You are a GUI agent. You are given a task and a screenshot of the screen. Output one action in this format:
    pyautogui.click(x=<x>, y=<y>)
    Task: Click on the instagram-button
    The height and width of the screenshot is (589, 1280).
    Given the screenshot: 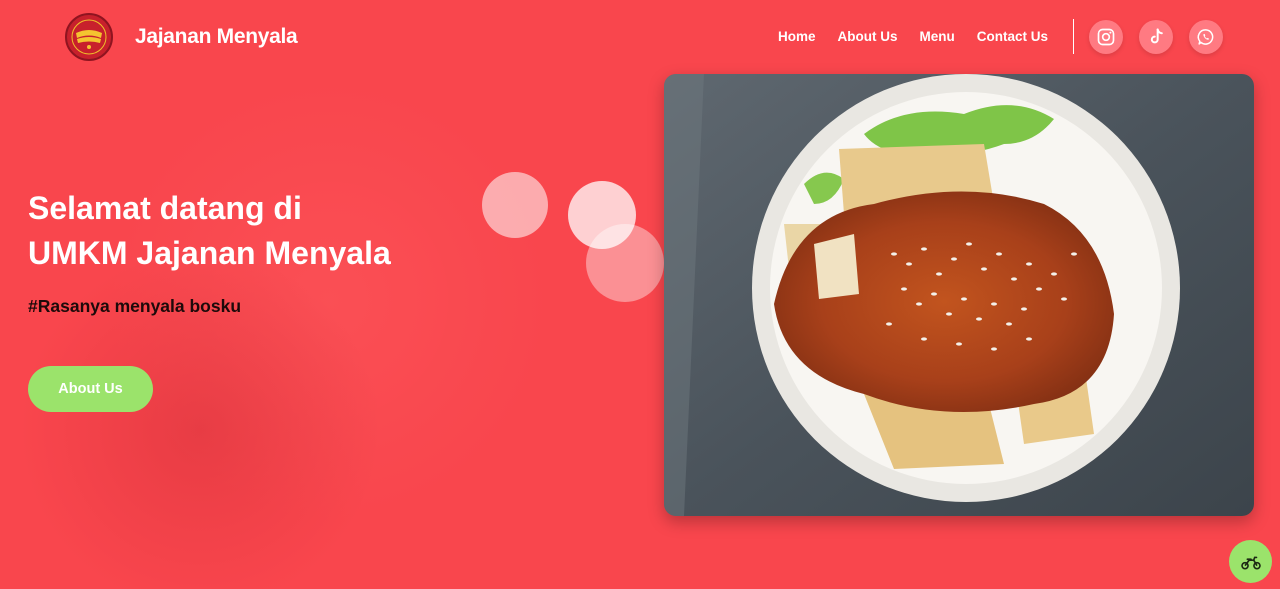 What is the action you would take?
    pyautogui.click(x=1106, y=37)
    